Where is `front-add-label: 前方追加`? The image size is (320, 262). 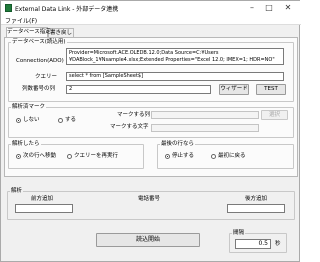 front-add-label: 前方追加 is located at coordinates (42, 199).